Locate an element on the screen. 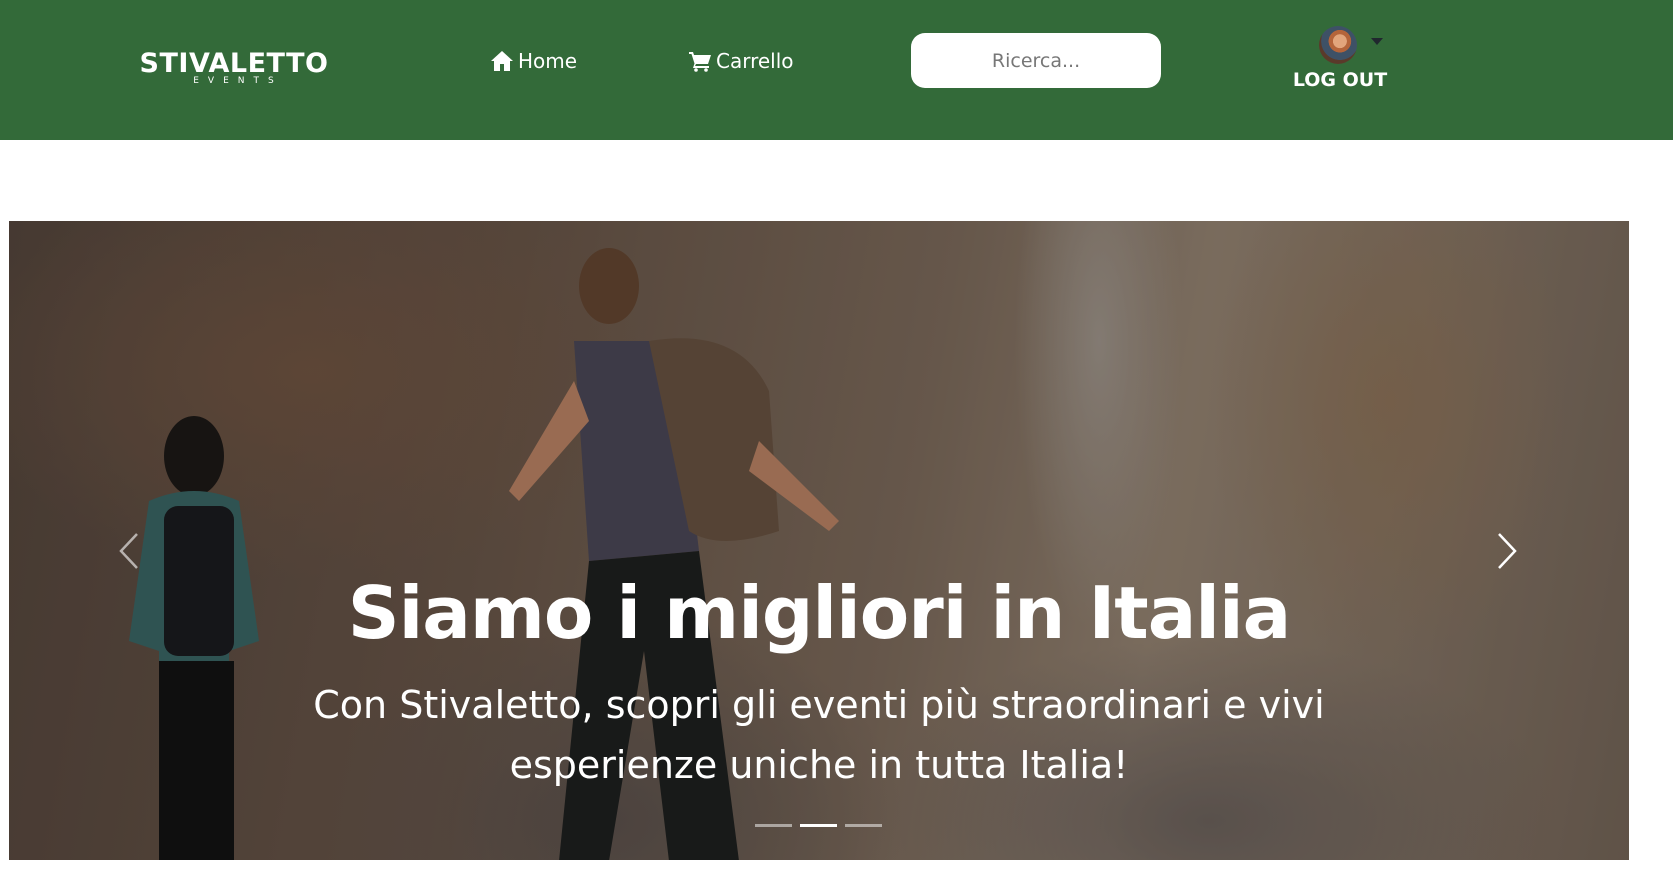  nav-home-link: Home is located at coordinates (533, 61).